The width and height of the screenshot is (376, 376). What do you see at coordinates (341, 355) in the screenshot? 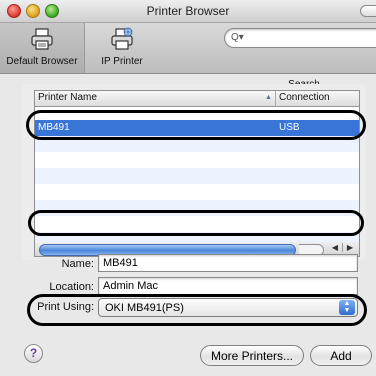
I see `add-button: Add` at bounding box center [341, 355].